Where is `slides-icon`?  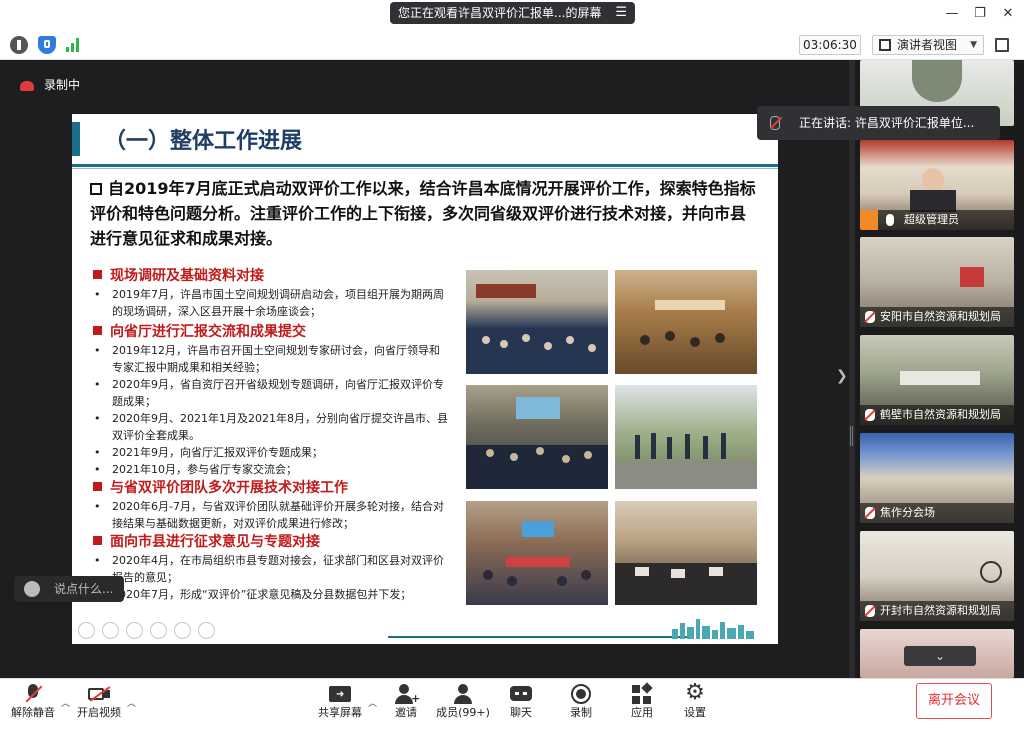 slides-icon is located at coordinates (158, 630).